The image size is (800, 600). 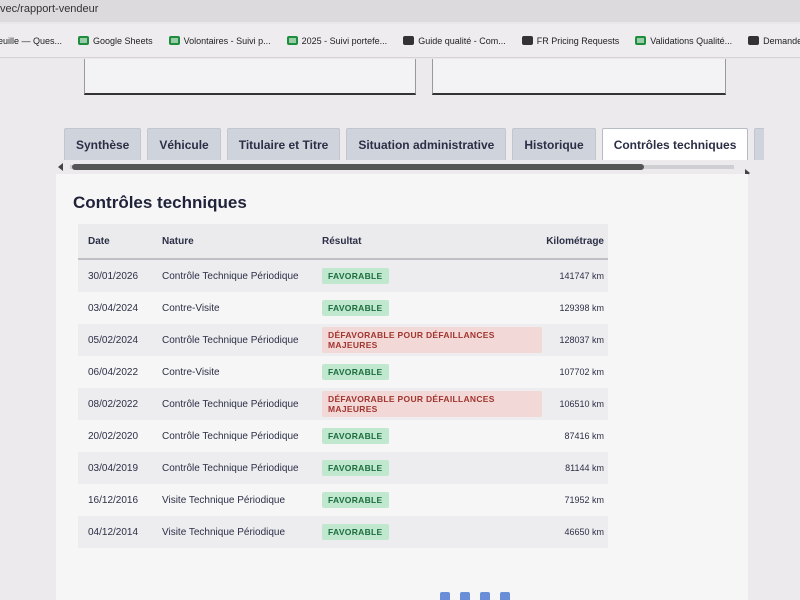 I want to click on scroll-thumb, so click(x=358, y=167).